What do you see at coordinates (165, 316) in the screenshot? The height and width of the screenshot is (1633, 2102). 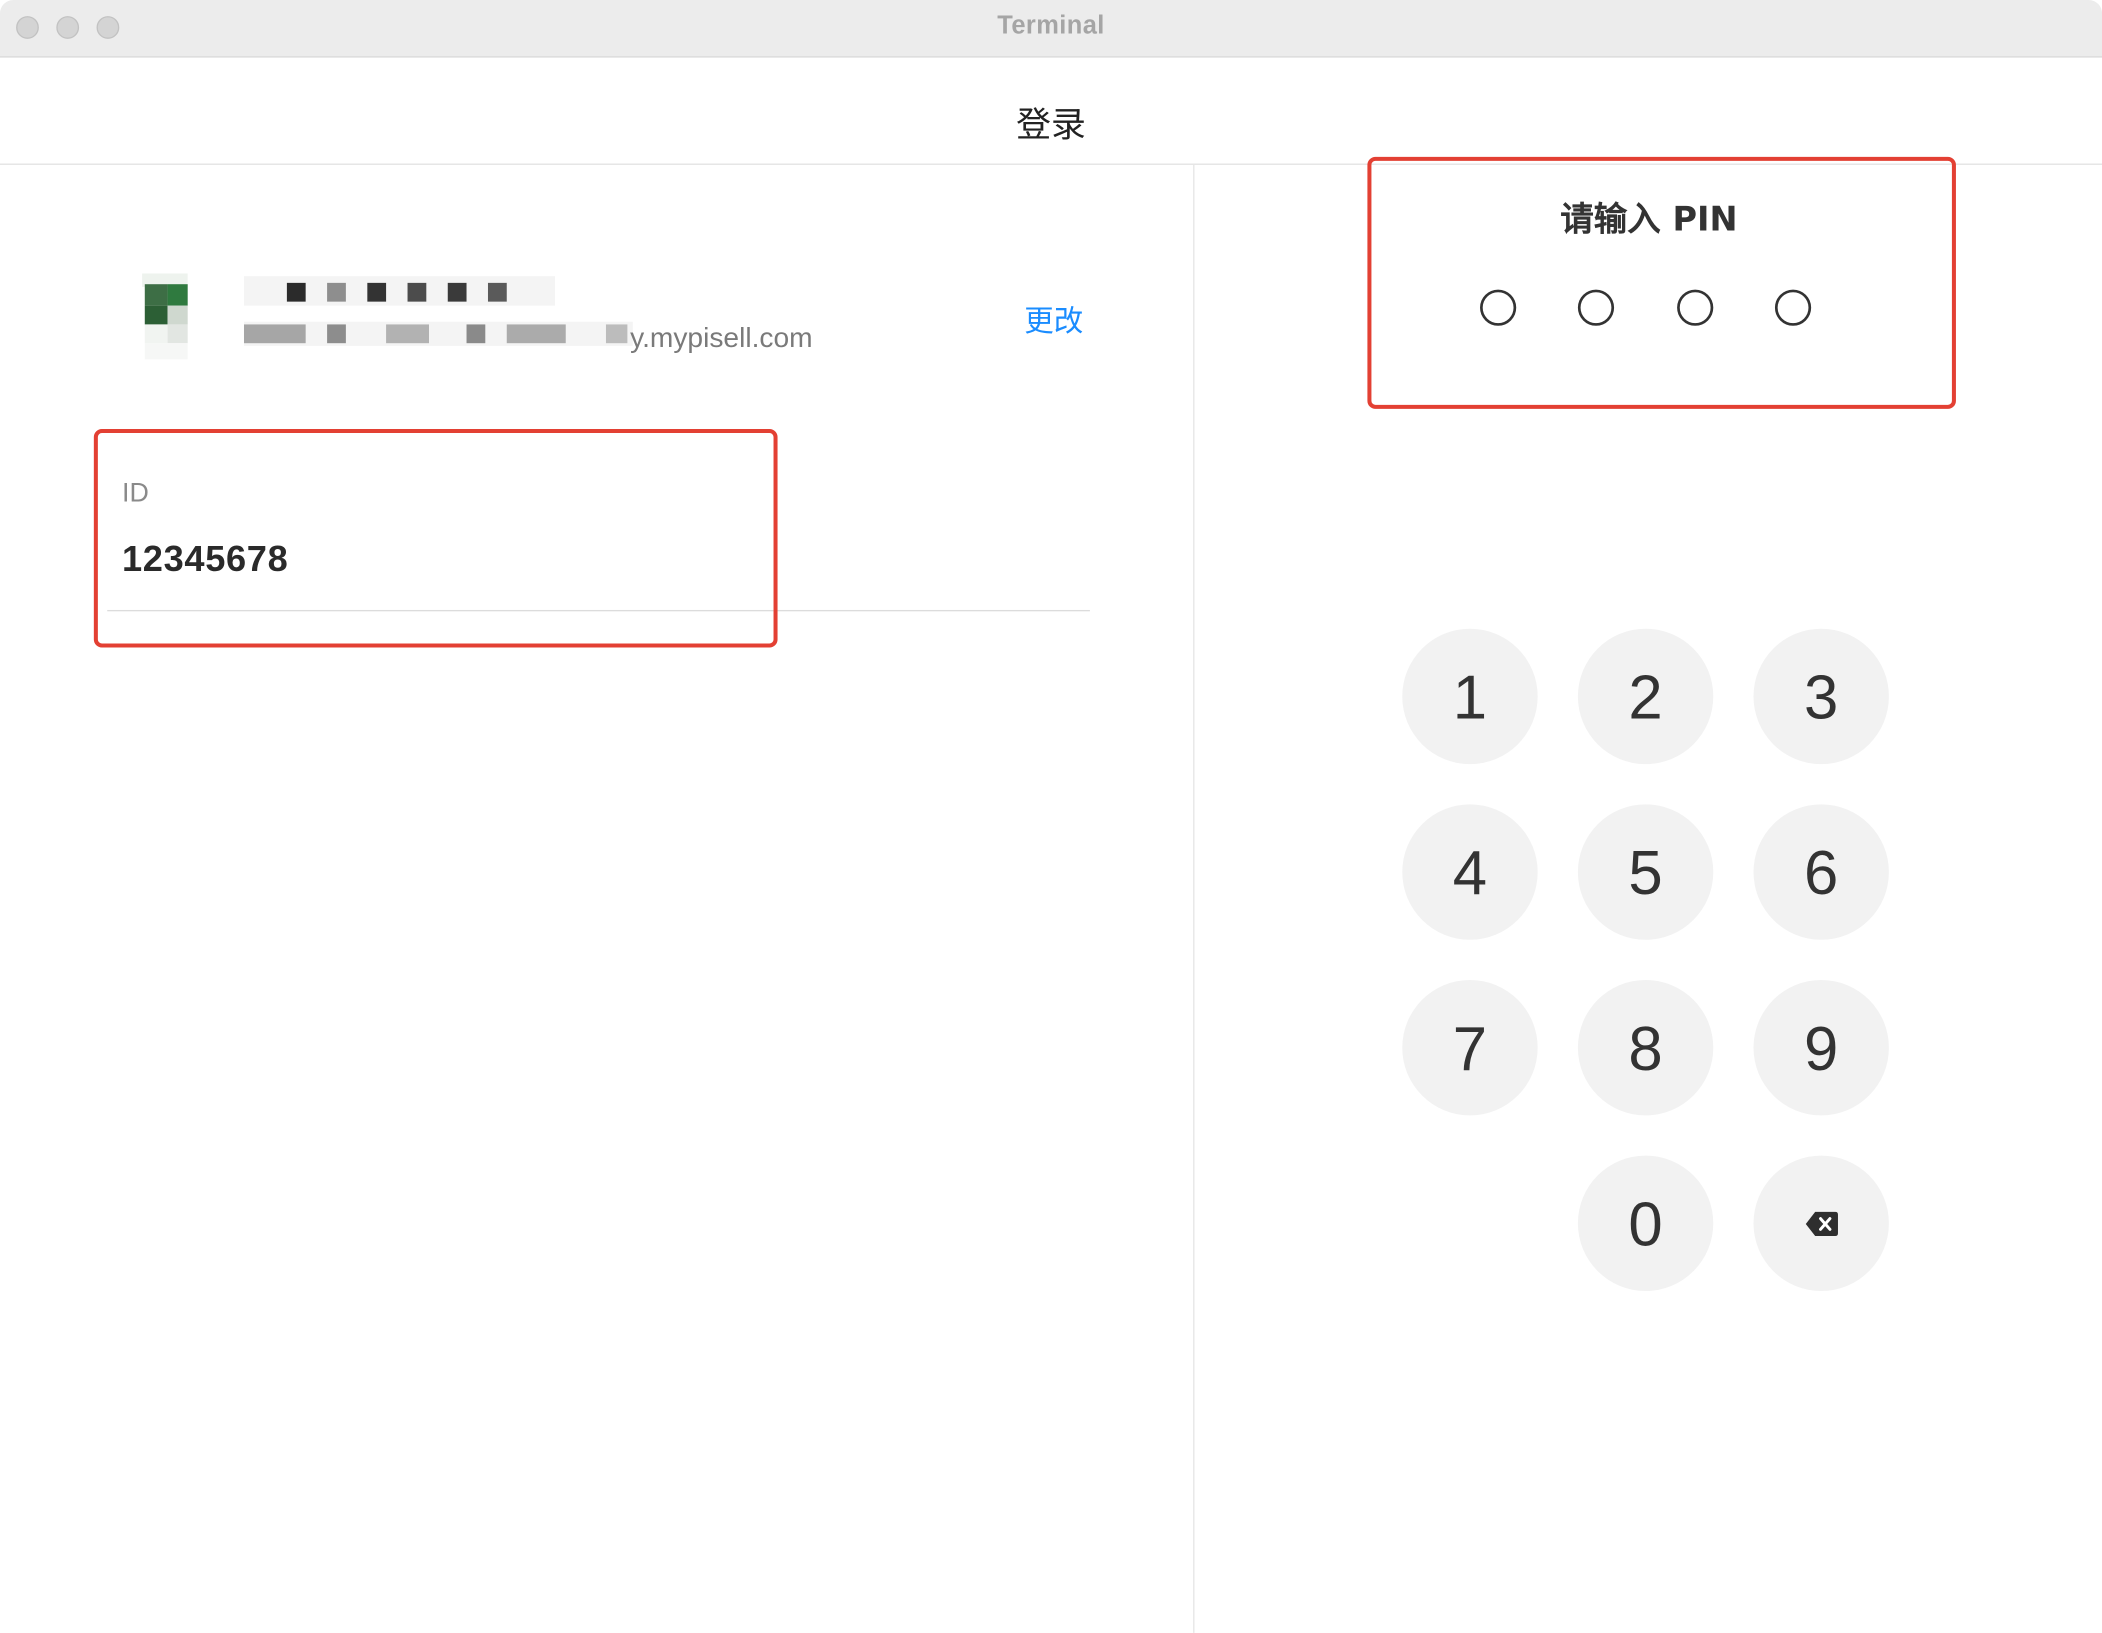 I see `store-logo` at bounding box center [165, 316].